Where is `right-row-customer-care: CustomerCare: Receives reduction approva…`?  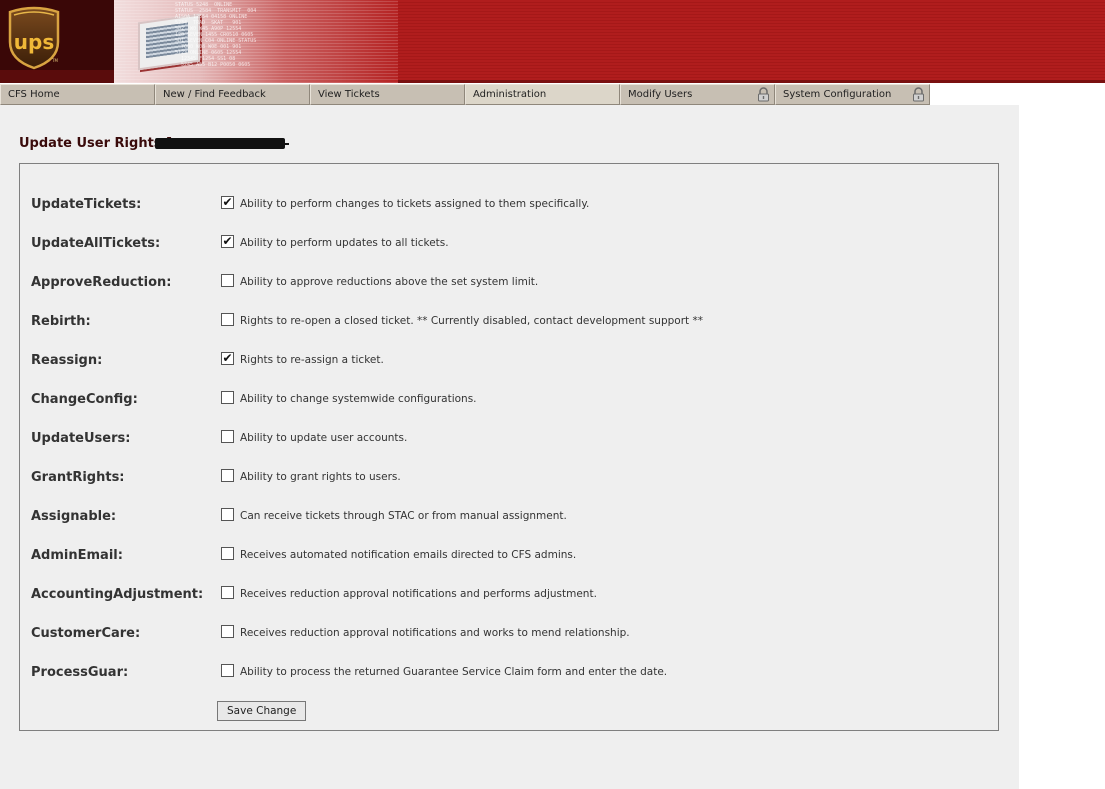
right-row-customer-care: CustomerCare: Receives reduction approva… is located at coordinates (509, 636).